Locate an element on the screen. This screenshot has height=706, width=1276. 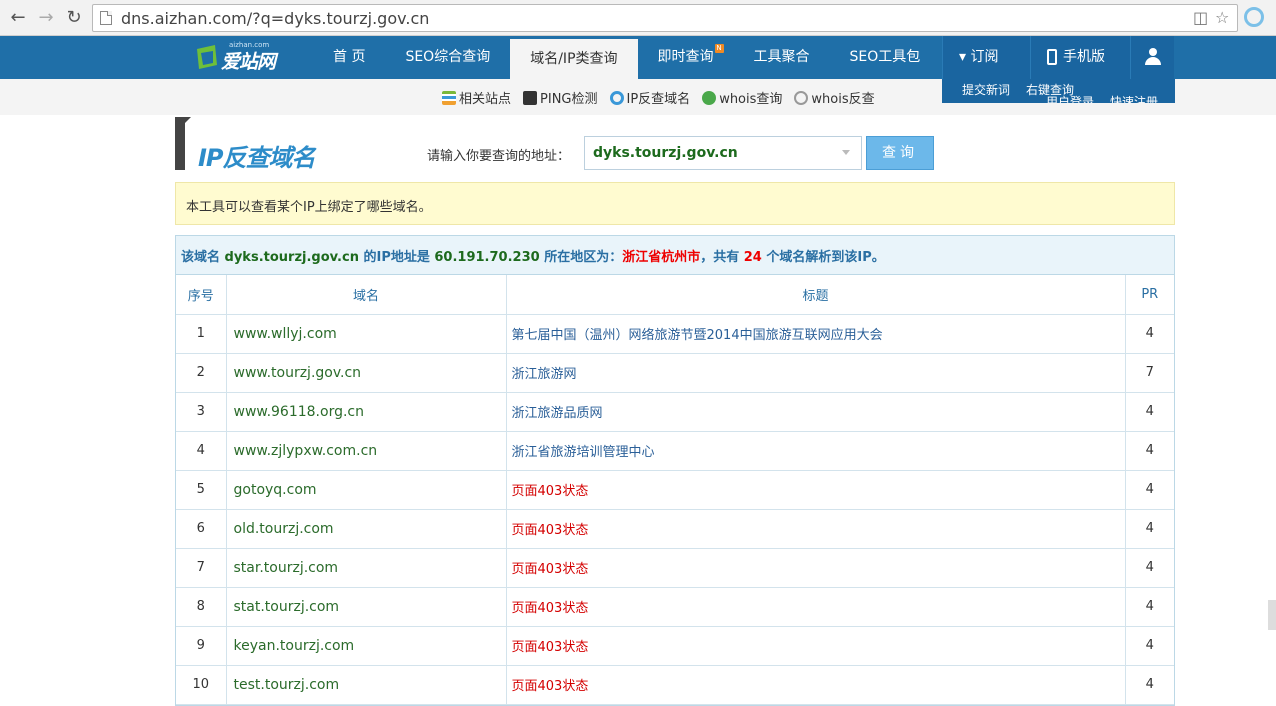
row-number: 9 is located at coordinates (201, 646).